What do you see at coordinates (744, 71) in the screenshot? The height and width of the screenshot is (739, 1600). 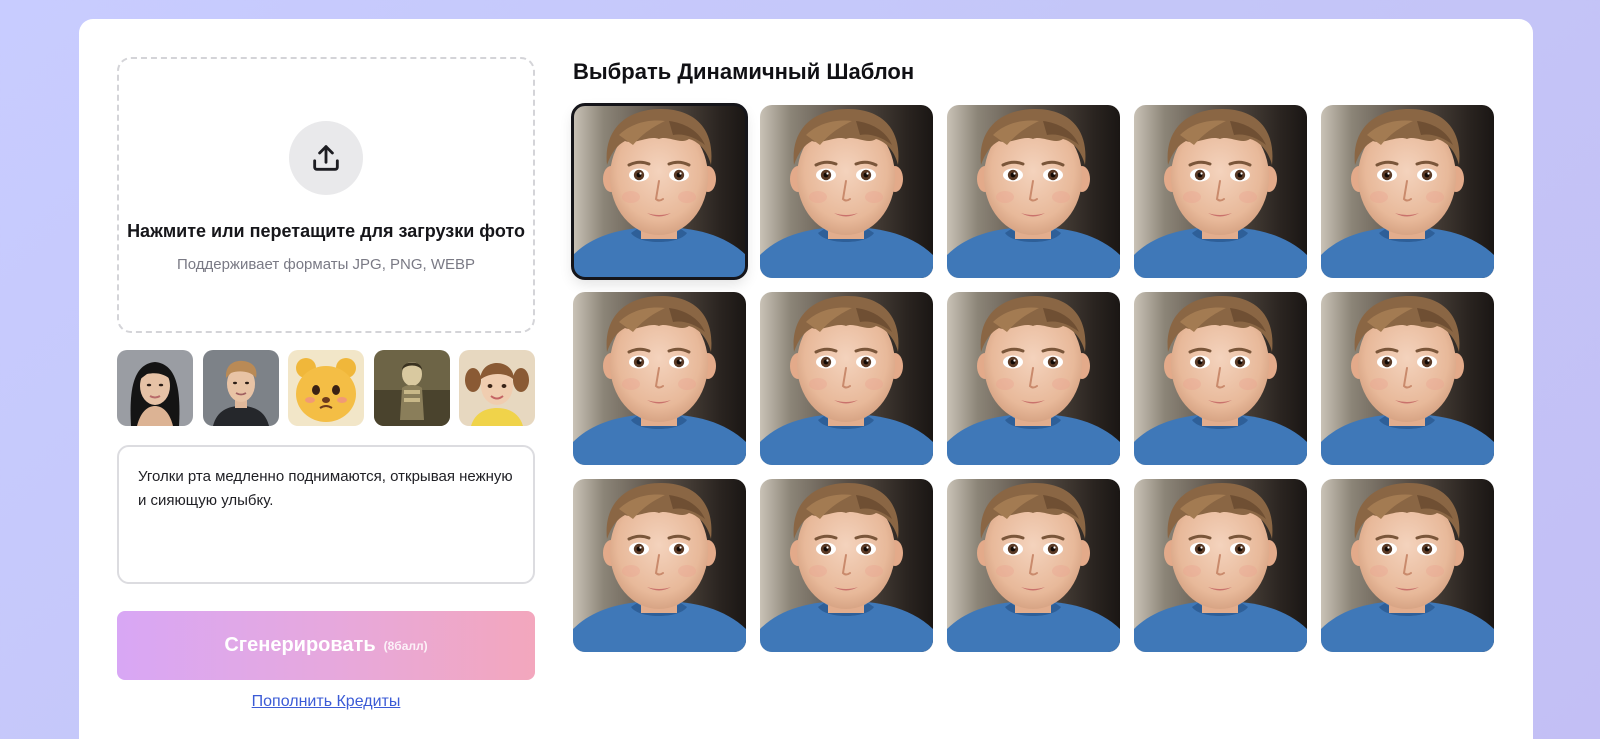 I see `templates-title: Выбрать Динамичный Шаблон` at bounding box center [744, 71].